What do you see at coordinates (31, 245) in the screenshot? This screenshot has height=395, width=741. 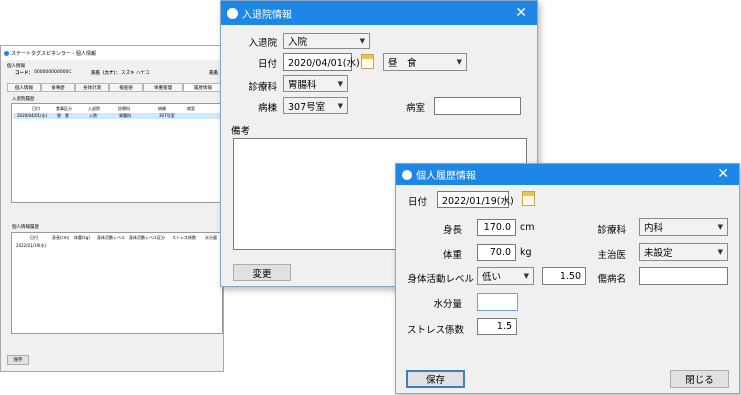 I see `table-cell: 2022/01/19(水)` at bounding box center [31, 245].